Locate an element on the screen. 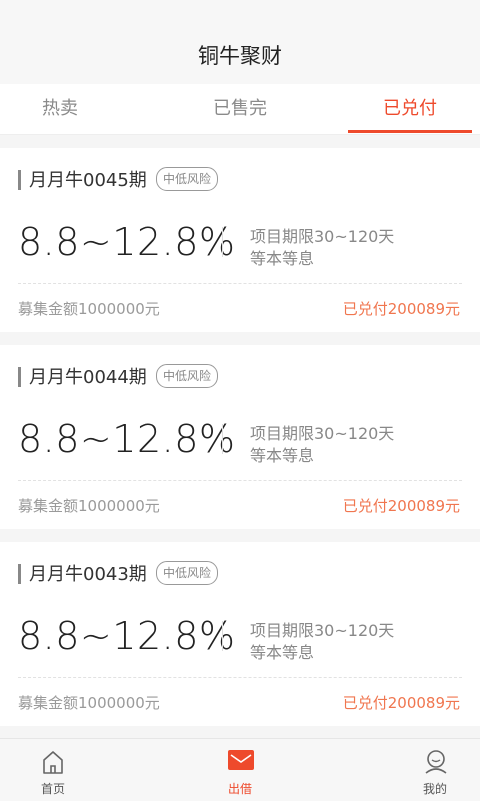 The image size is (480, 801). tab-bar: 热卖 已售完 已兑付 is located at coordinates (240, 109).